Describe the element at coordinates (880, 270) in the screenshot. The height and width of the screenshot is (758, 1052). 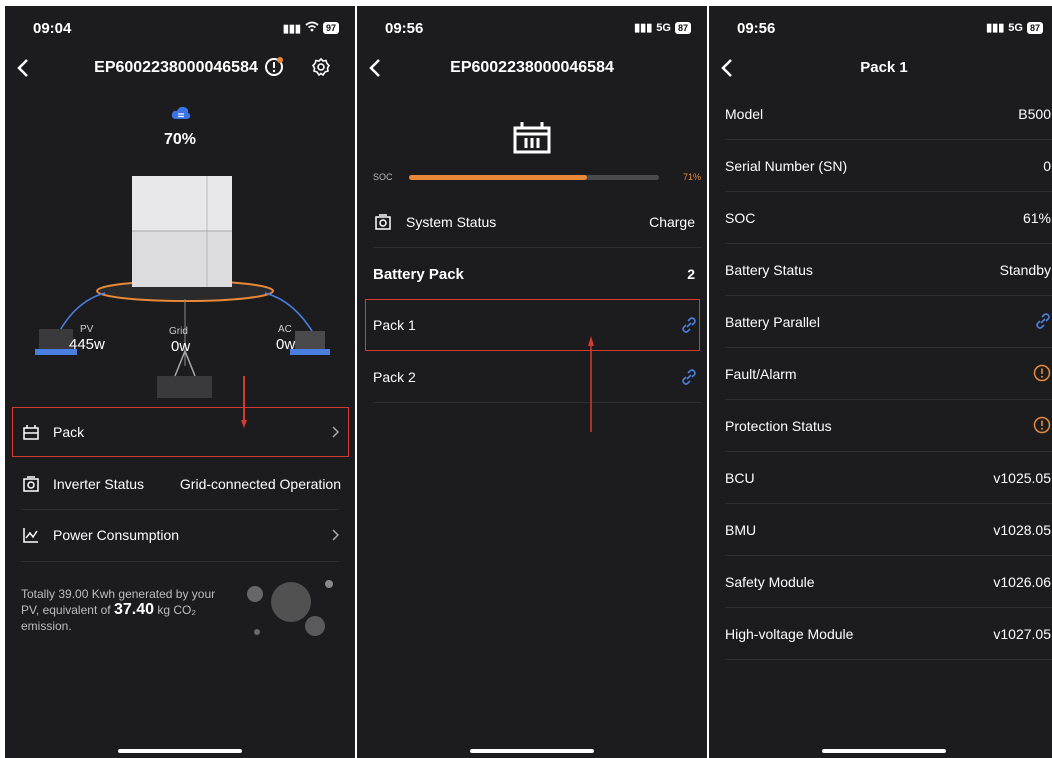
I see `detail-row: Battery Status Standby` at that location.